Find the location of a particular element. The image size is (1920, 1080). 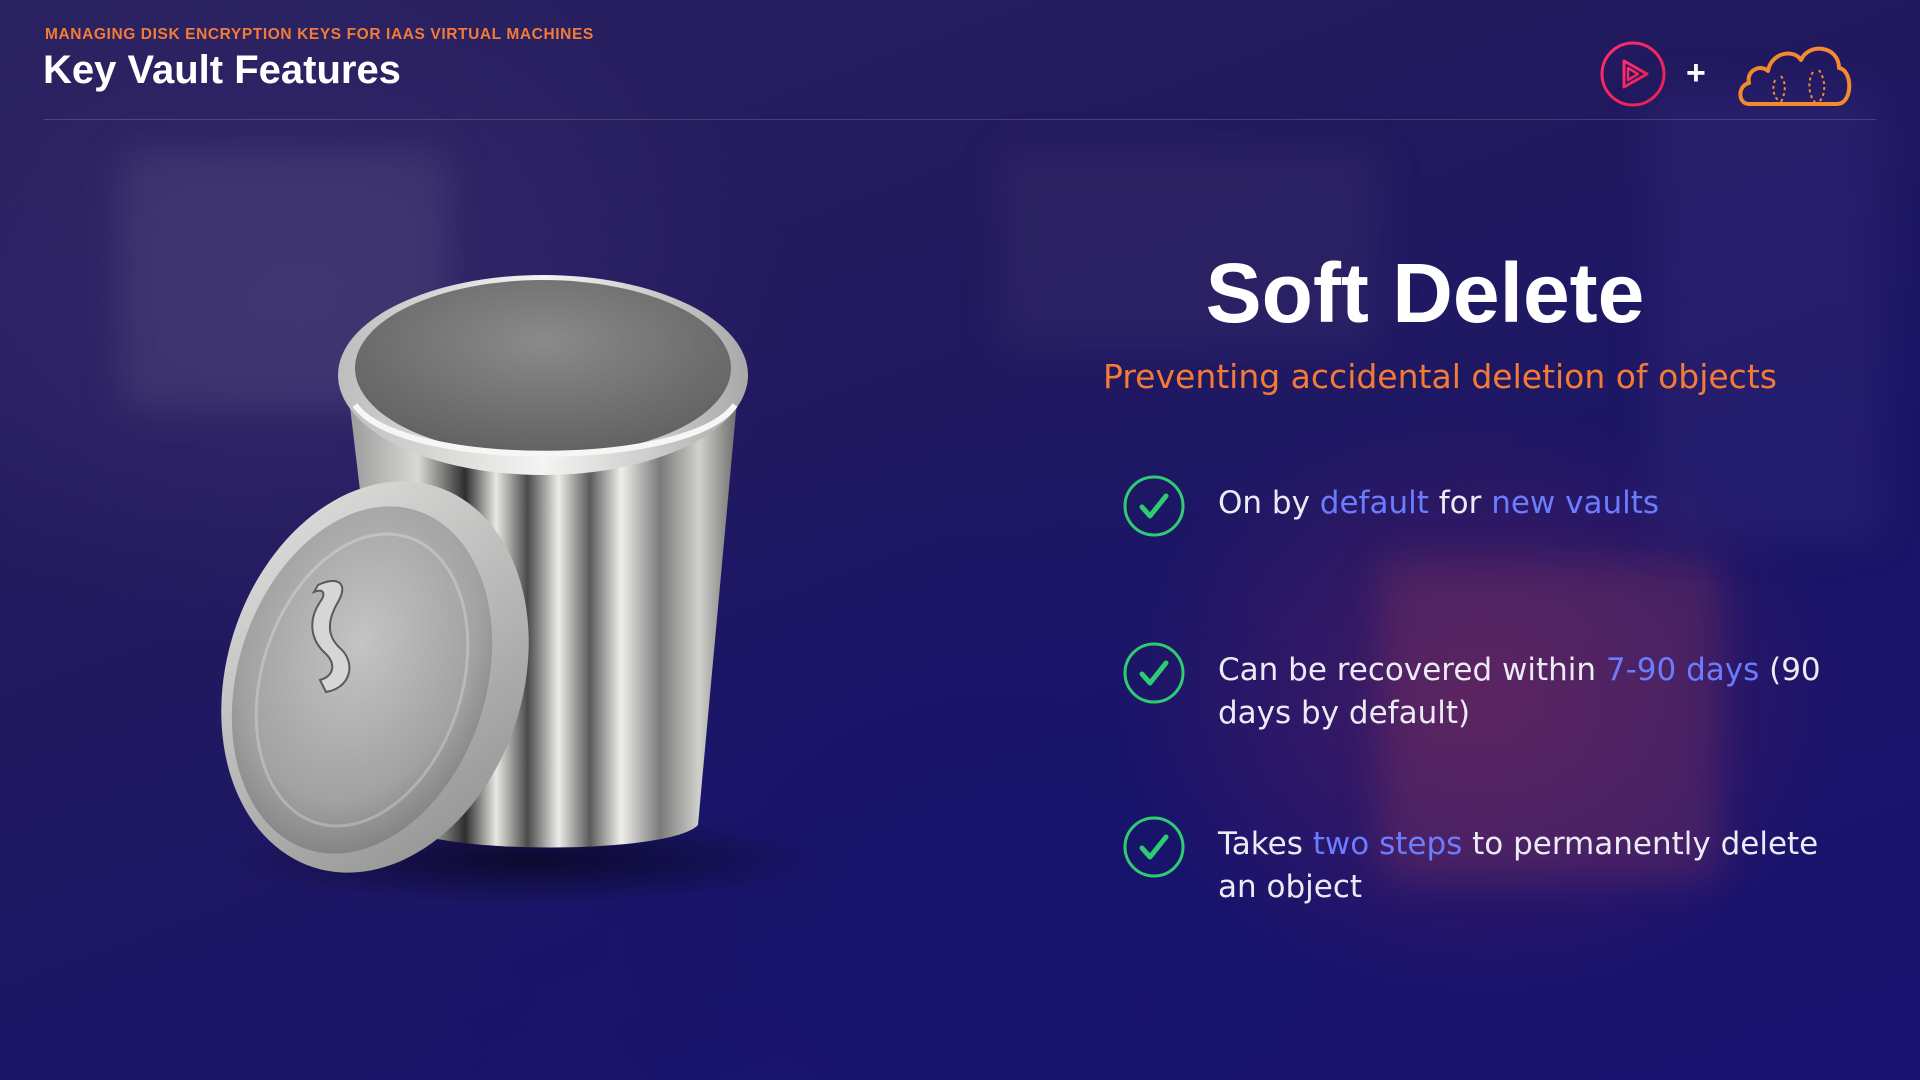

feature-highlight: new vaults is located at coordinates (1575, 503).